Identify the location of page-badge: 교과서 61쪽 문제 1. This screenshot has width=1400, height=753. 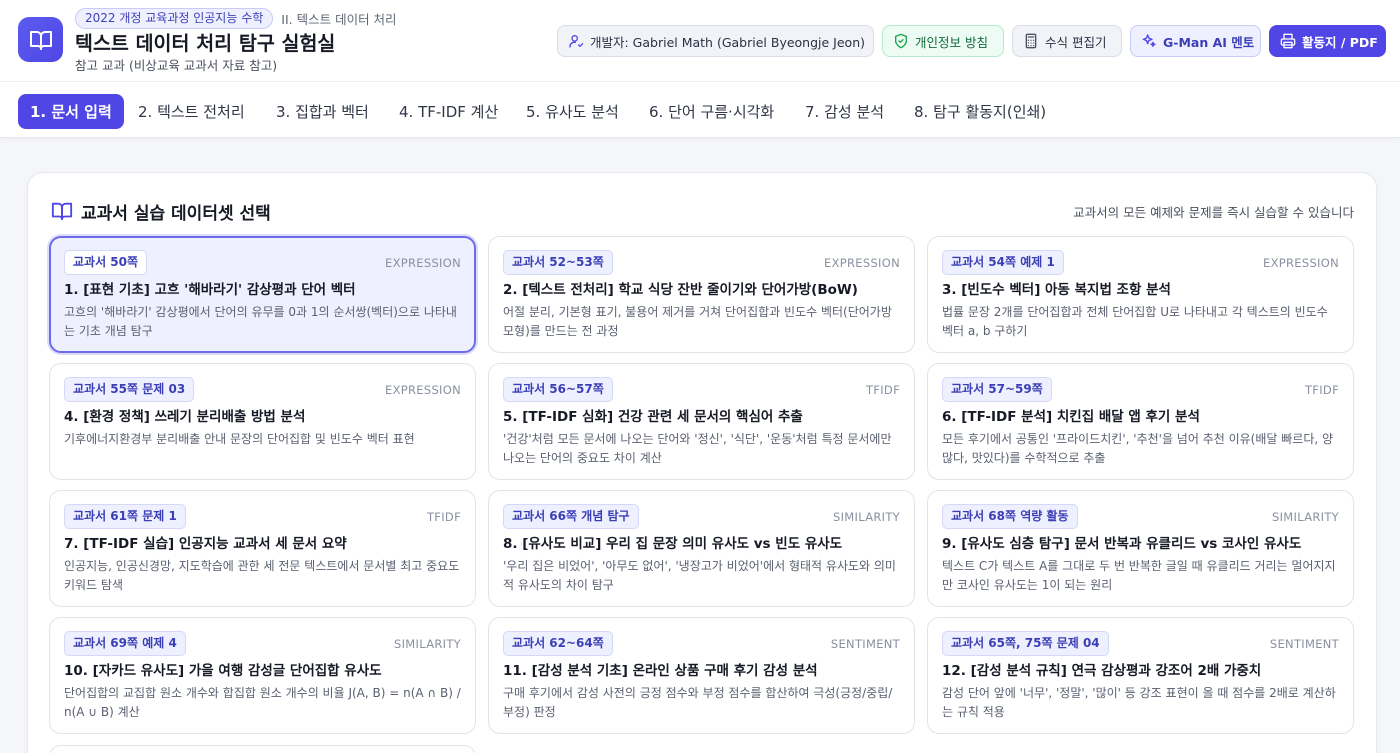
(125, 516).